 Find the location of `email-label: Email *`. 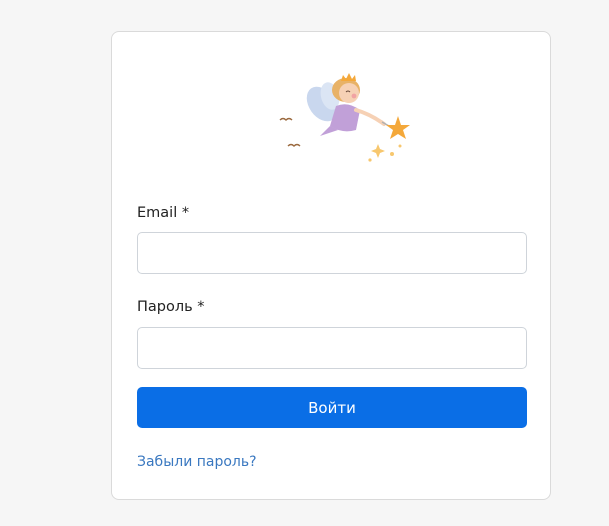

email-label: Email * is located at coordinates (163, 213).